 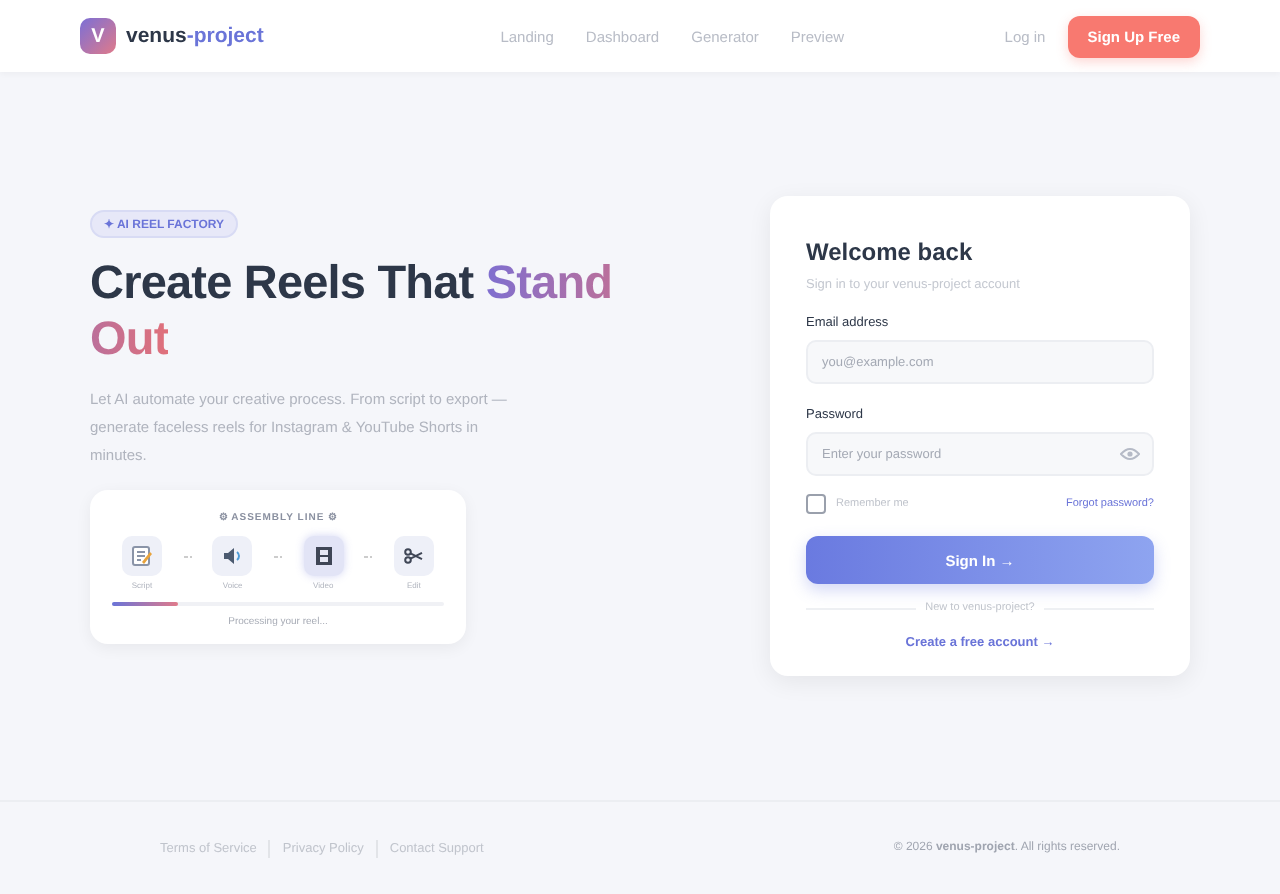 I want to click on logo-icon: V, so click(x=98, y=36).